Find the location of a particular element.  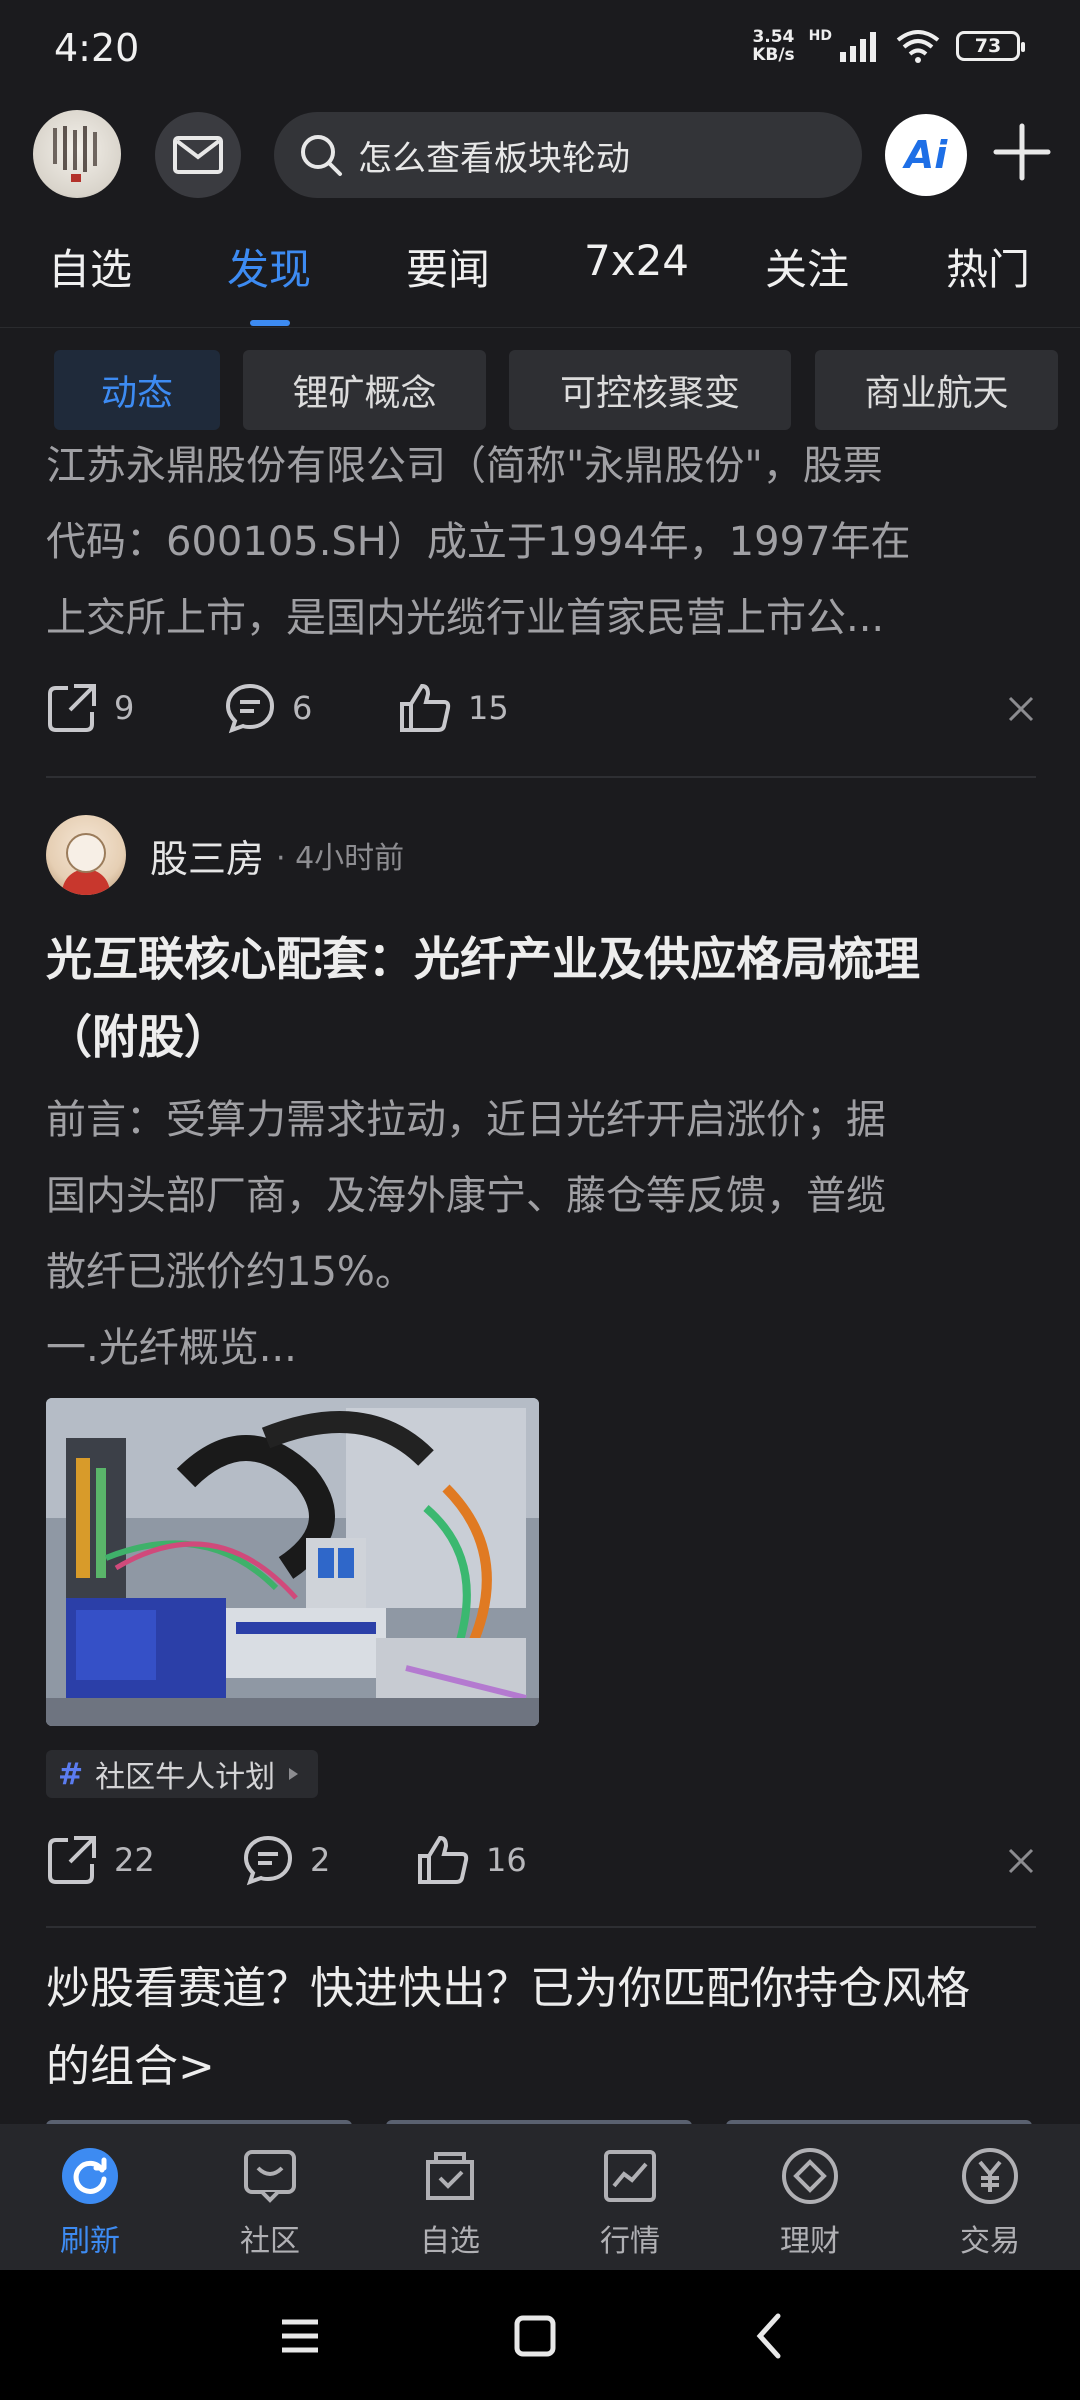

mail-icon is located at coordinates (198, 155).